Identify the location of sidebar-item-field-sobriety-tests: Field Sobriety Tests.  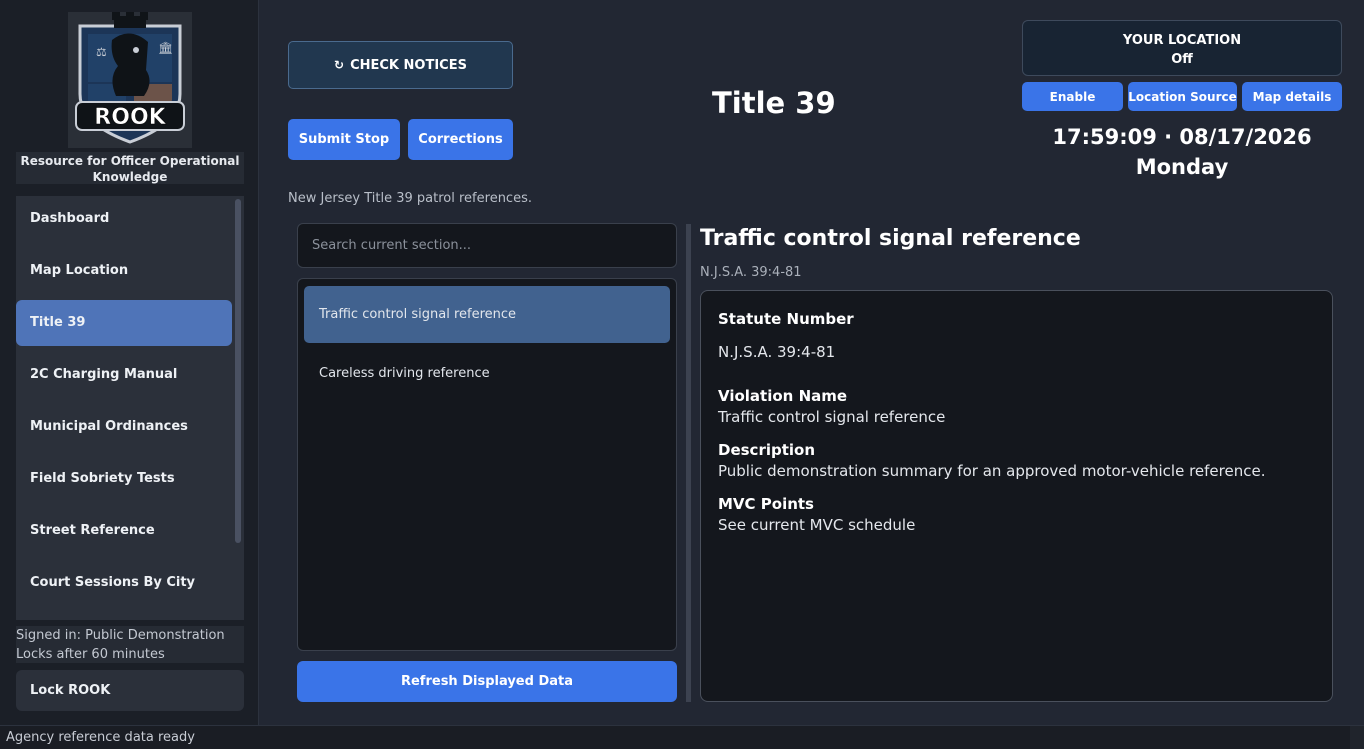
(124, 479).